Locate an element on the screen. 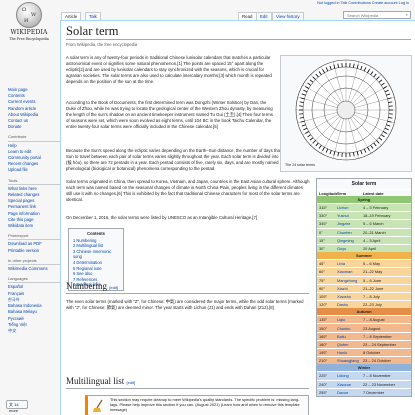 The image size is (415, 415). term-link: Xiazhi is located at coordinates (350, 288).